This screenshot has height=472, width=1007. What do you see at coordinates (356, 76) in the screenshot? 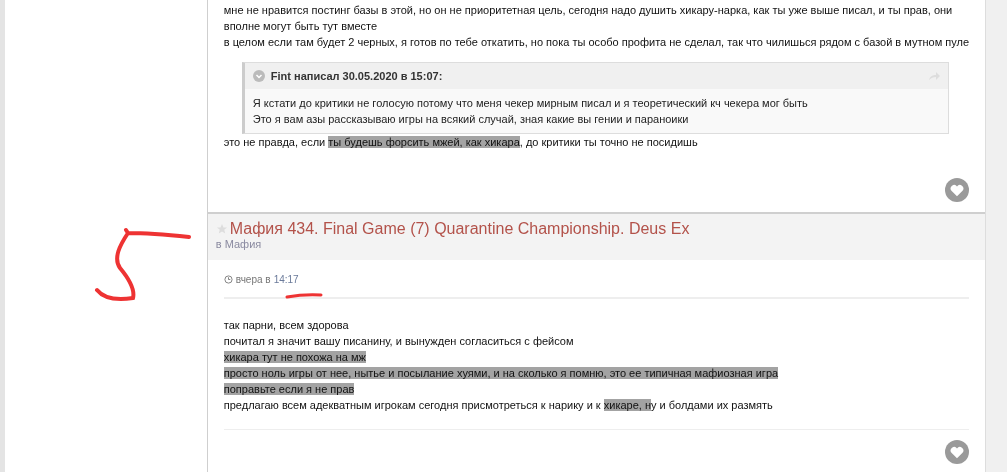
I see `quote-author: Fint написал 30.05.2020 в 15:07:` at bounding box center [356, 76].